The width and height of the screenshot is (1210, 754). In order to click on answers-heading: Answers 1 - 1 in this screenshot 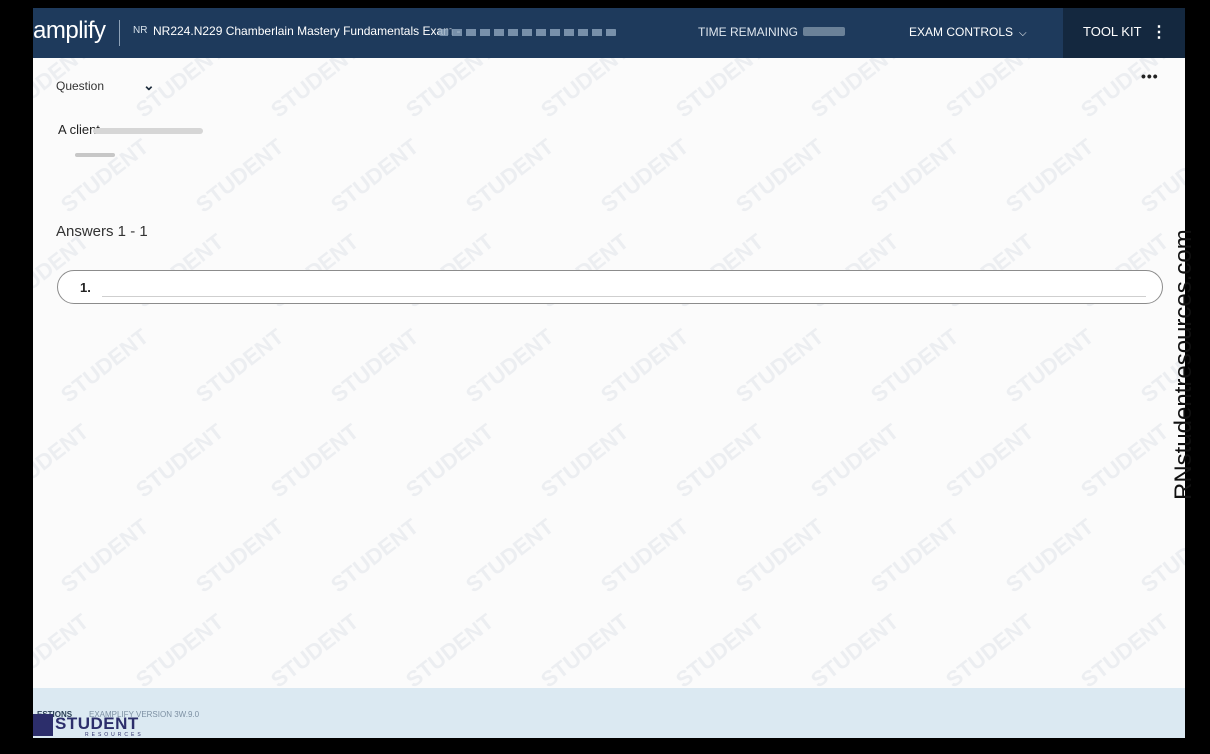, I will do `click(102, 231)`.